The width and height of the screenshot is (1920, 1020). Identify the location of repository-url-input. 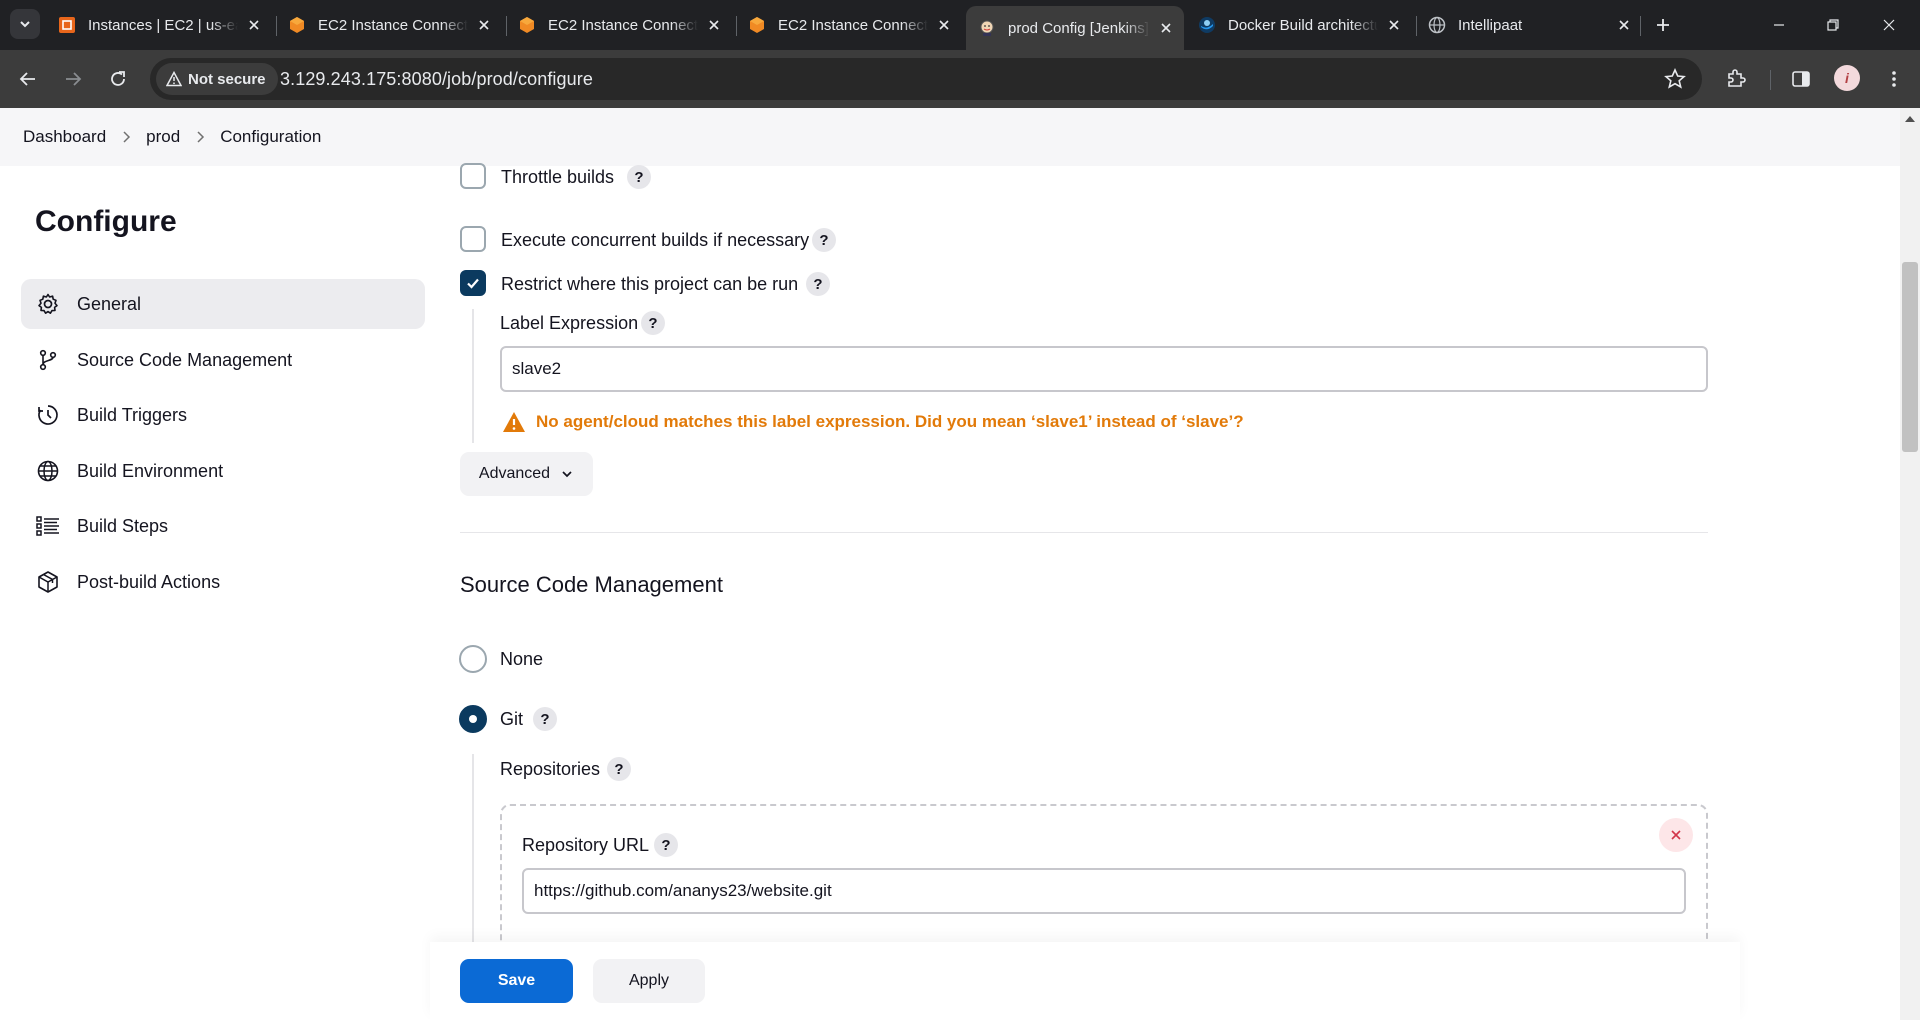
(1104, 891).